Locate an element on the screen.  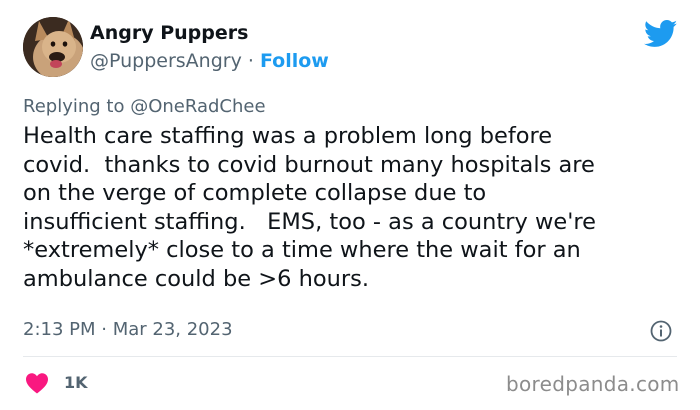
author-handle: @PuppersAngry is located at coordinates (166, 61).